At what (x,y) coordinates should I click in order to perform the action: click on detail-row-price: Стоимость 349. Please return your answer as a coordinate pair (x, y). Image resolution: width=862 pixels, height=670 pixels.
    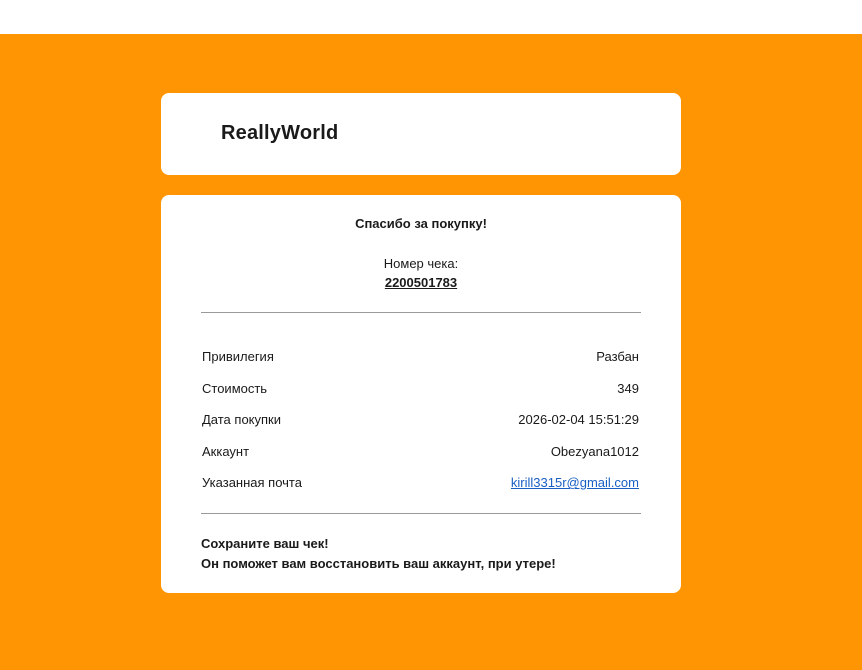
    Looking at the image, I should click on (420, 389).